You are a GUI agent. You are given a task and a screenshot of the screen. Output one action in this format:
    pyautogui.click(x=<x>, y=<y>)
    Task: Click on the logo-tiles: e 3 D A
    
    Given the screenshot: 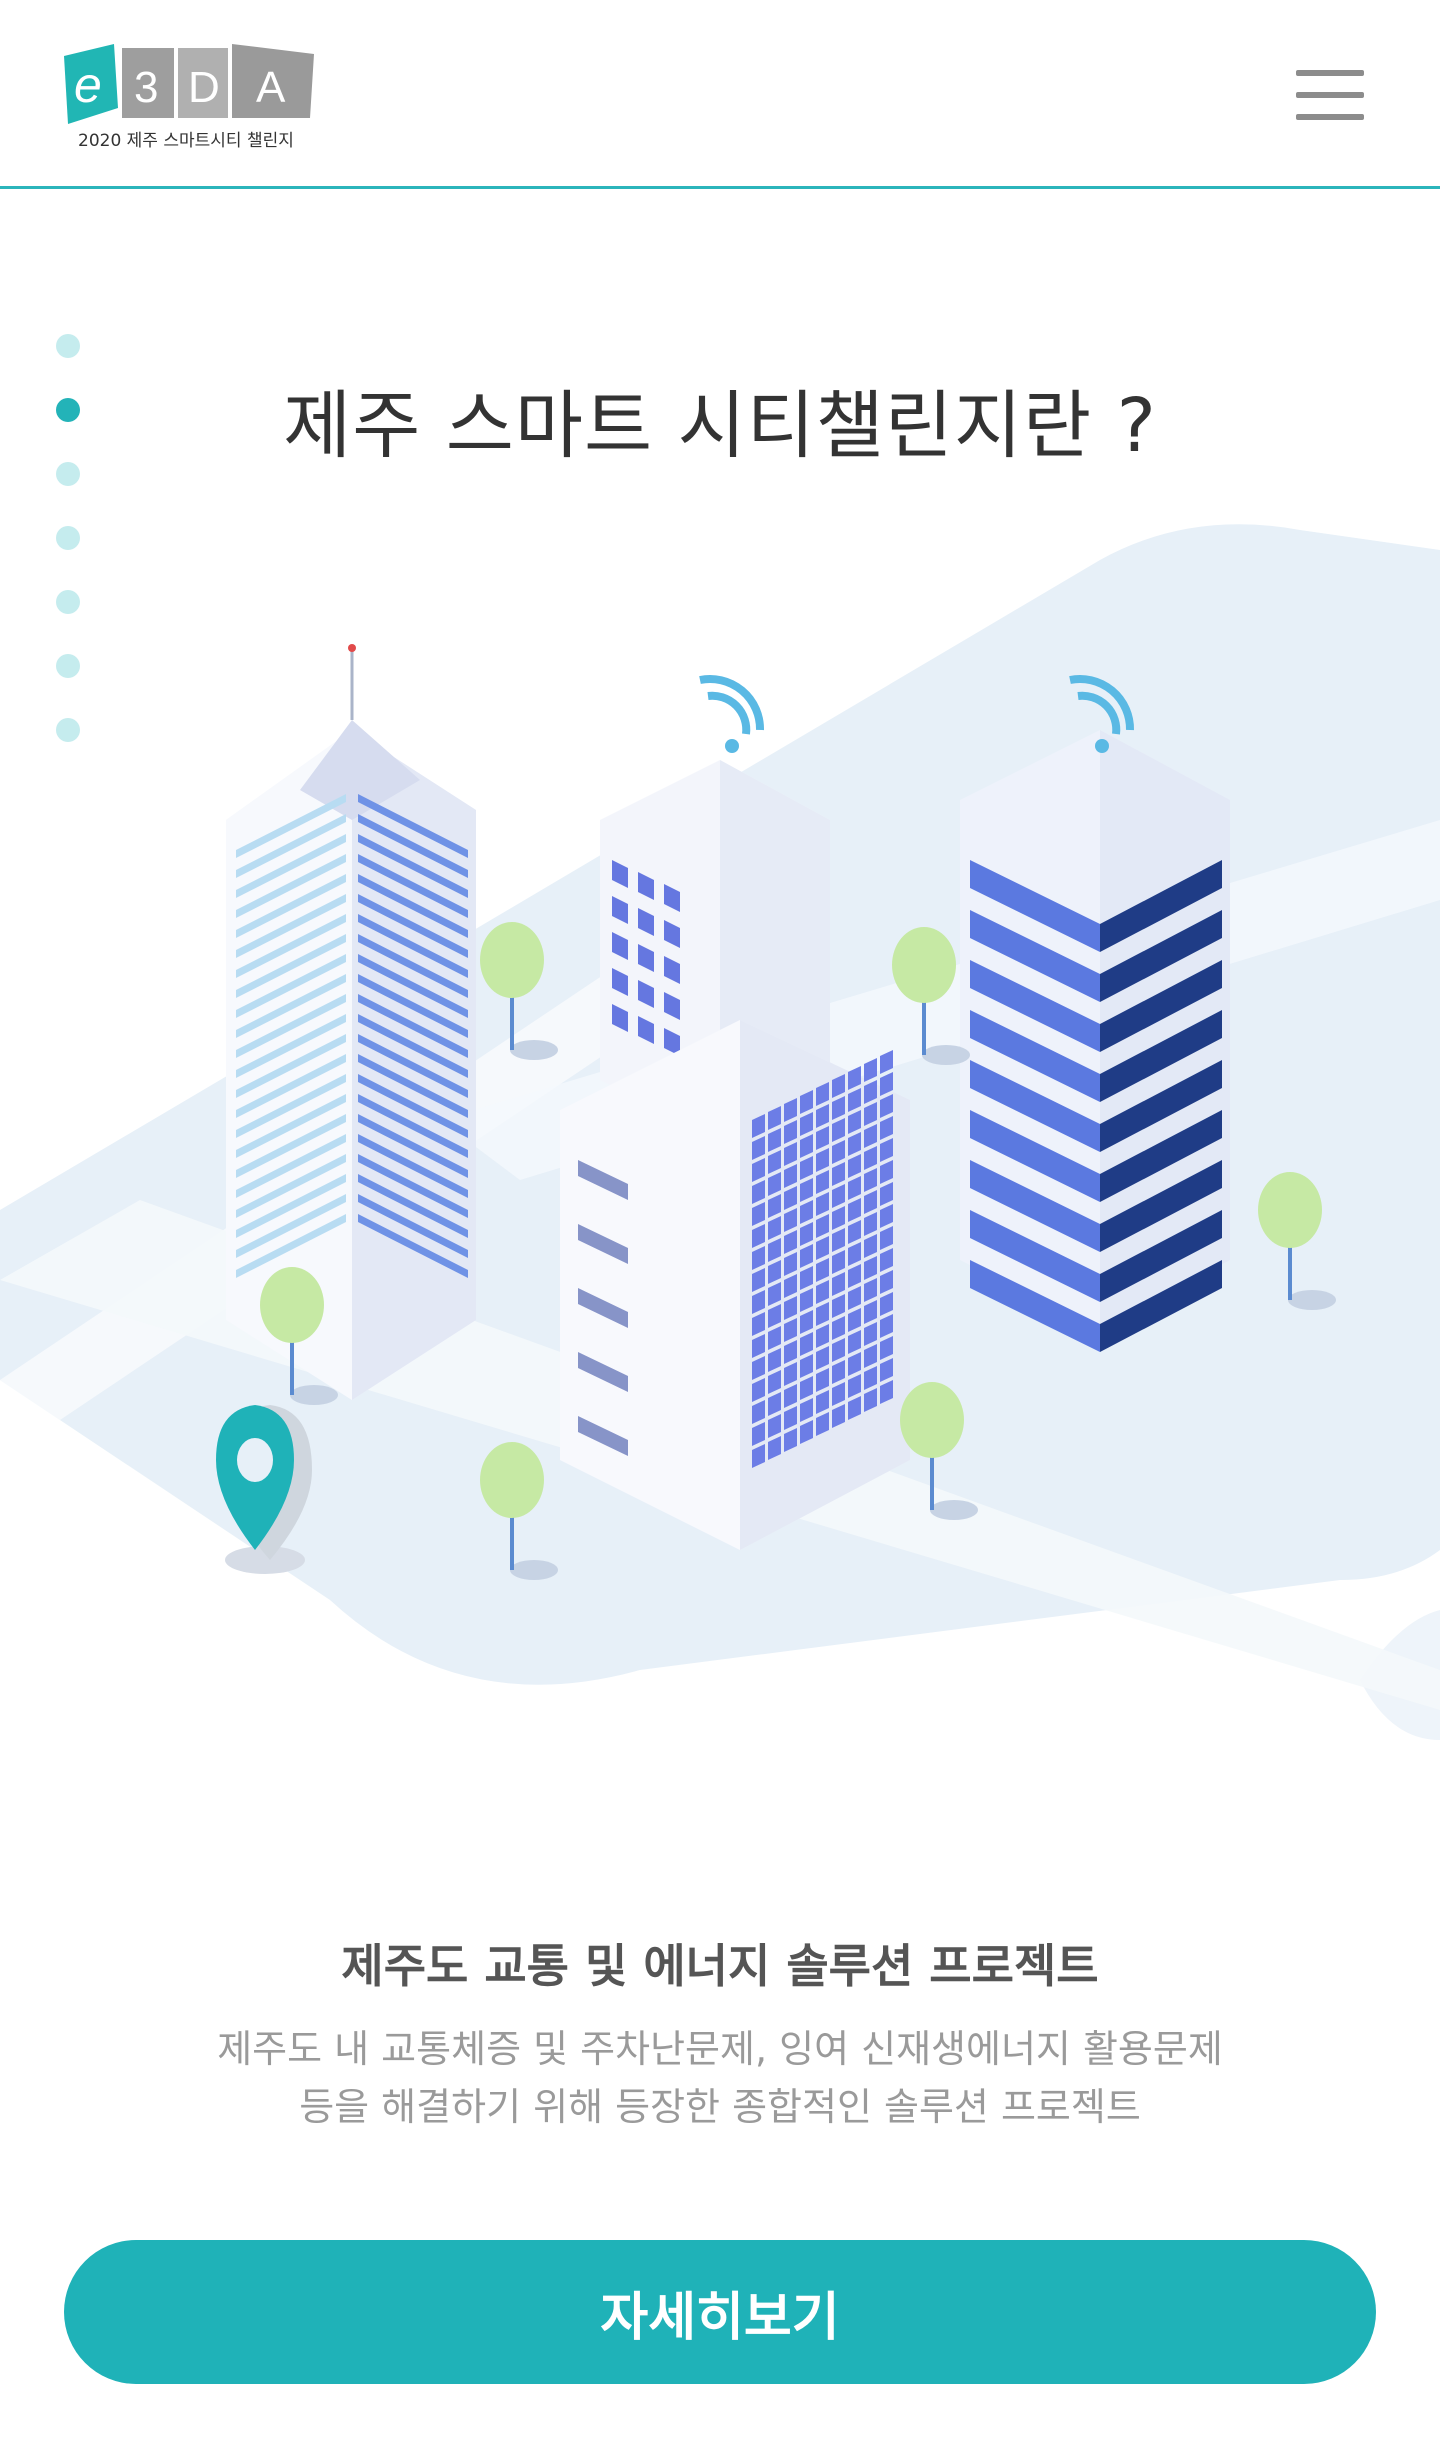 What is the action you would take?
    pyautogui.click(x=189, y=84)
    